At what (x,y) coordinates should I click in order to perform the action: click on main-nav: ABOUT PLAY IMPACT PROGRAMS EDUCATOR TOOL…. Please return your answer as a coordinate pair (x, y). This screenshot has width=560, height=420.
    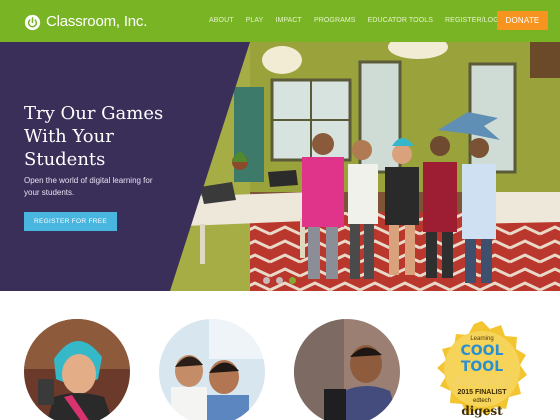
    Looking at the image, I should click on (363, 21).